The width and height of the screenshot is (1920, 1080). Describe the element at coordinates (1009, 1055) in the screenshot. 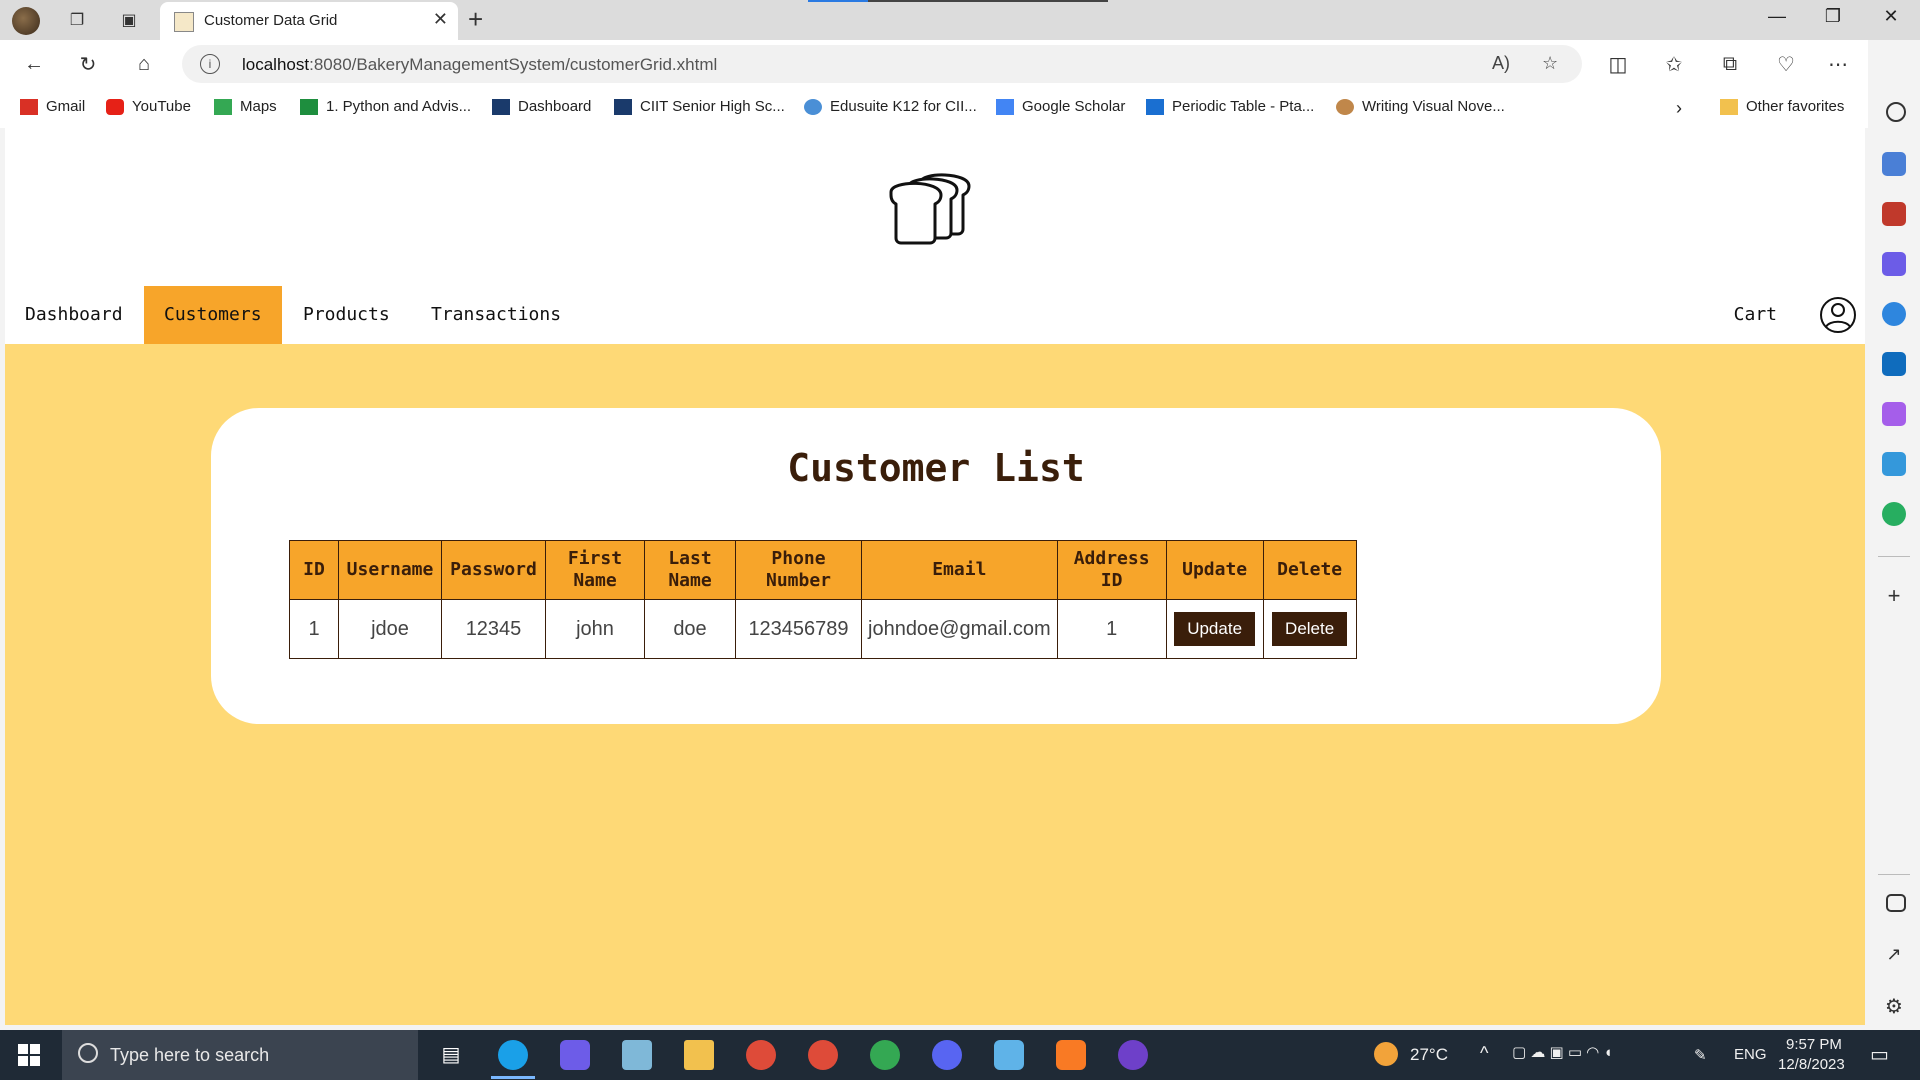

I see `cube-app-icon` at that location.